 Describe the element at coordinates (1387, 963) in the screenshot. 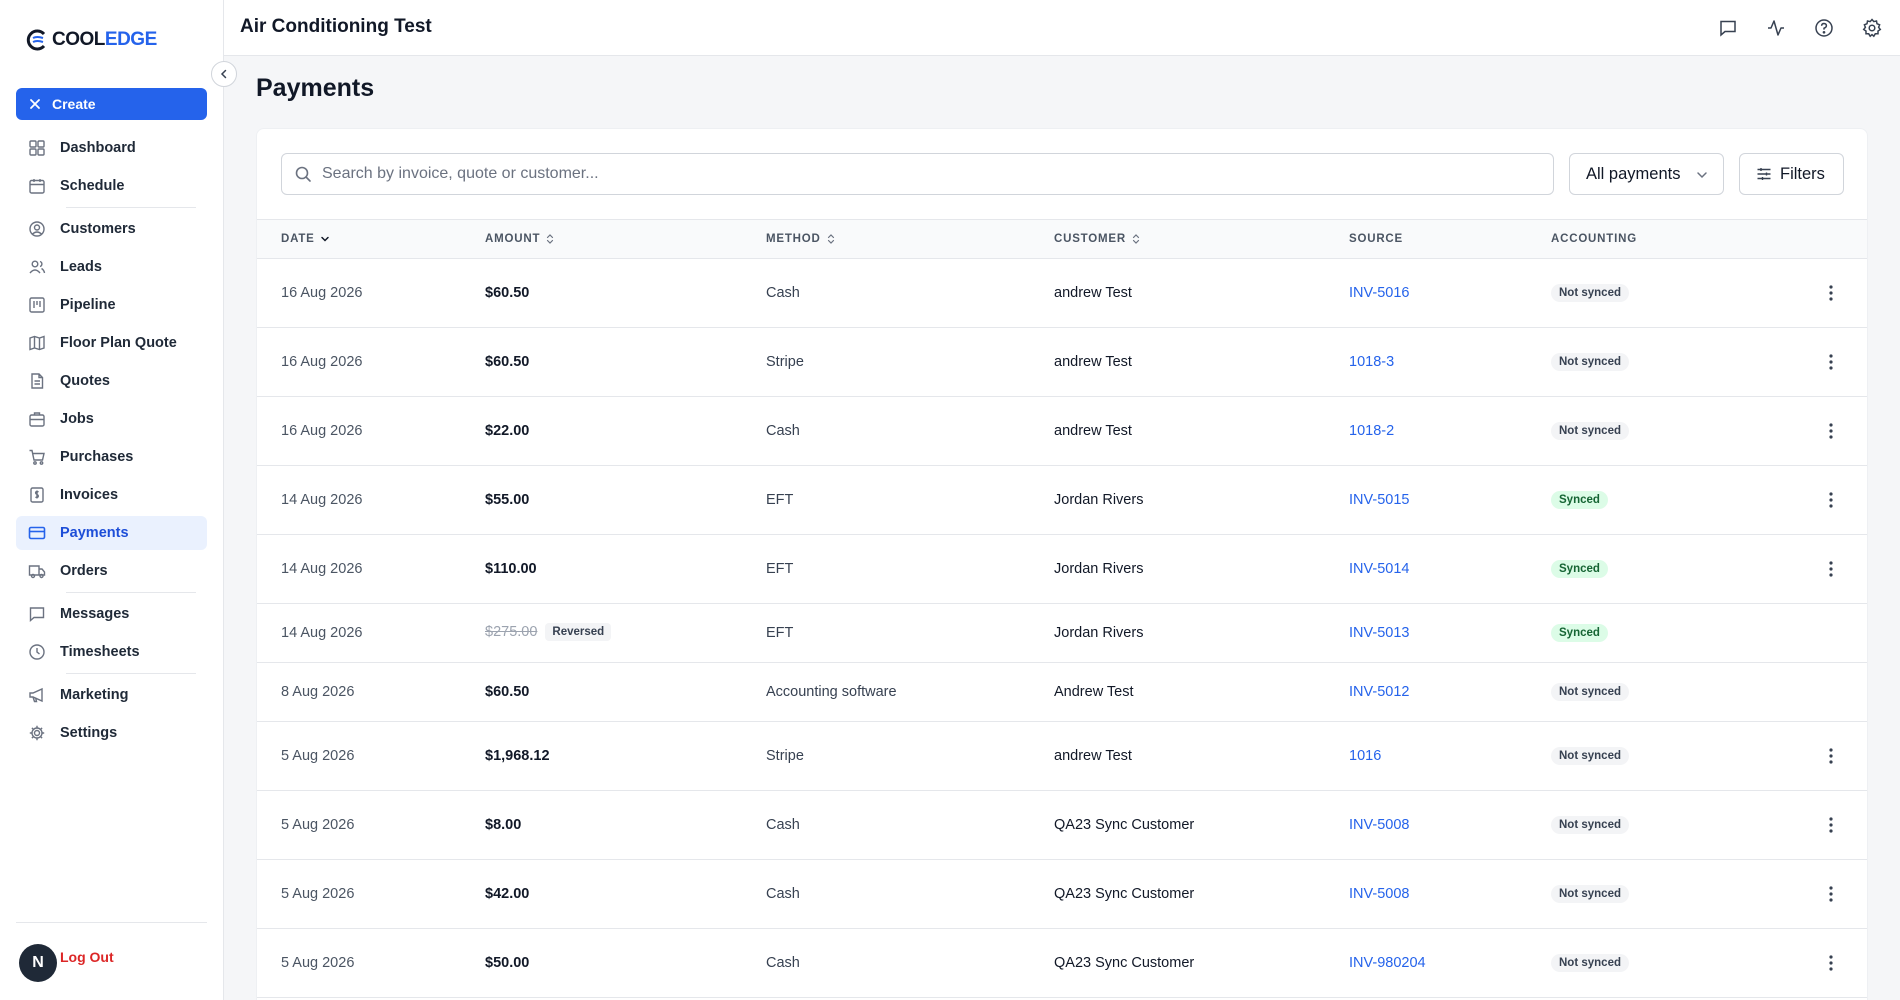

I see `payment-source-link: INV-980204` at that location.